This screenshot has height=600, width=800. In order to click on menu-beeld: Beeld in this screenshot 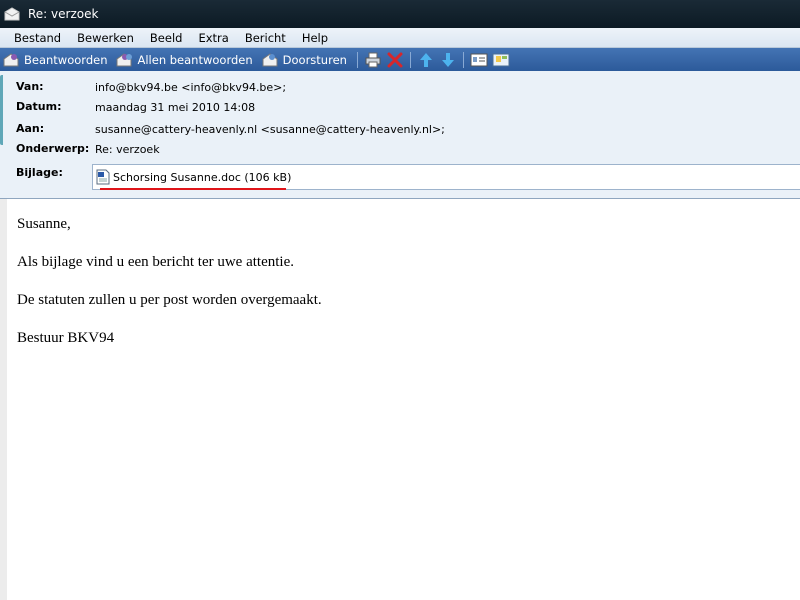, I will do `click(166, 38)`.